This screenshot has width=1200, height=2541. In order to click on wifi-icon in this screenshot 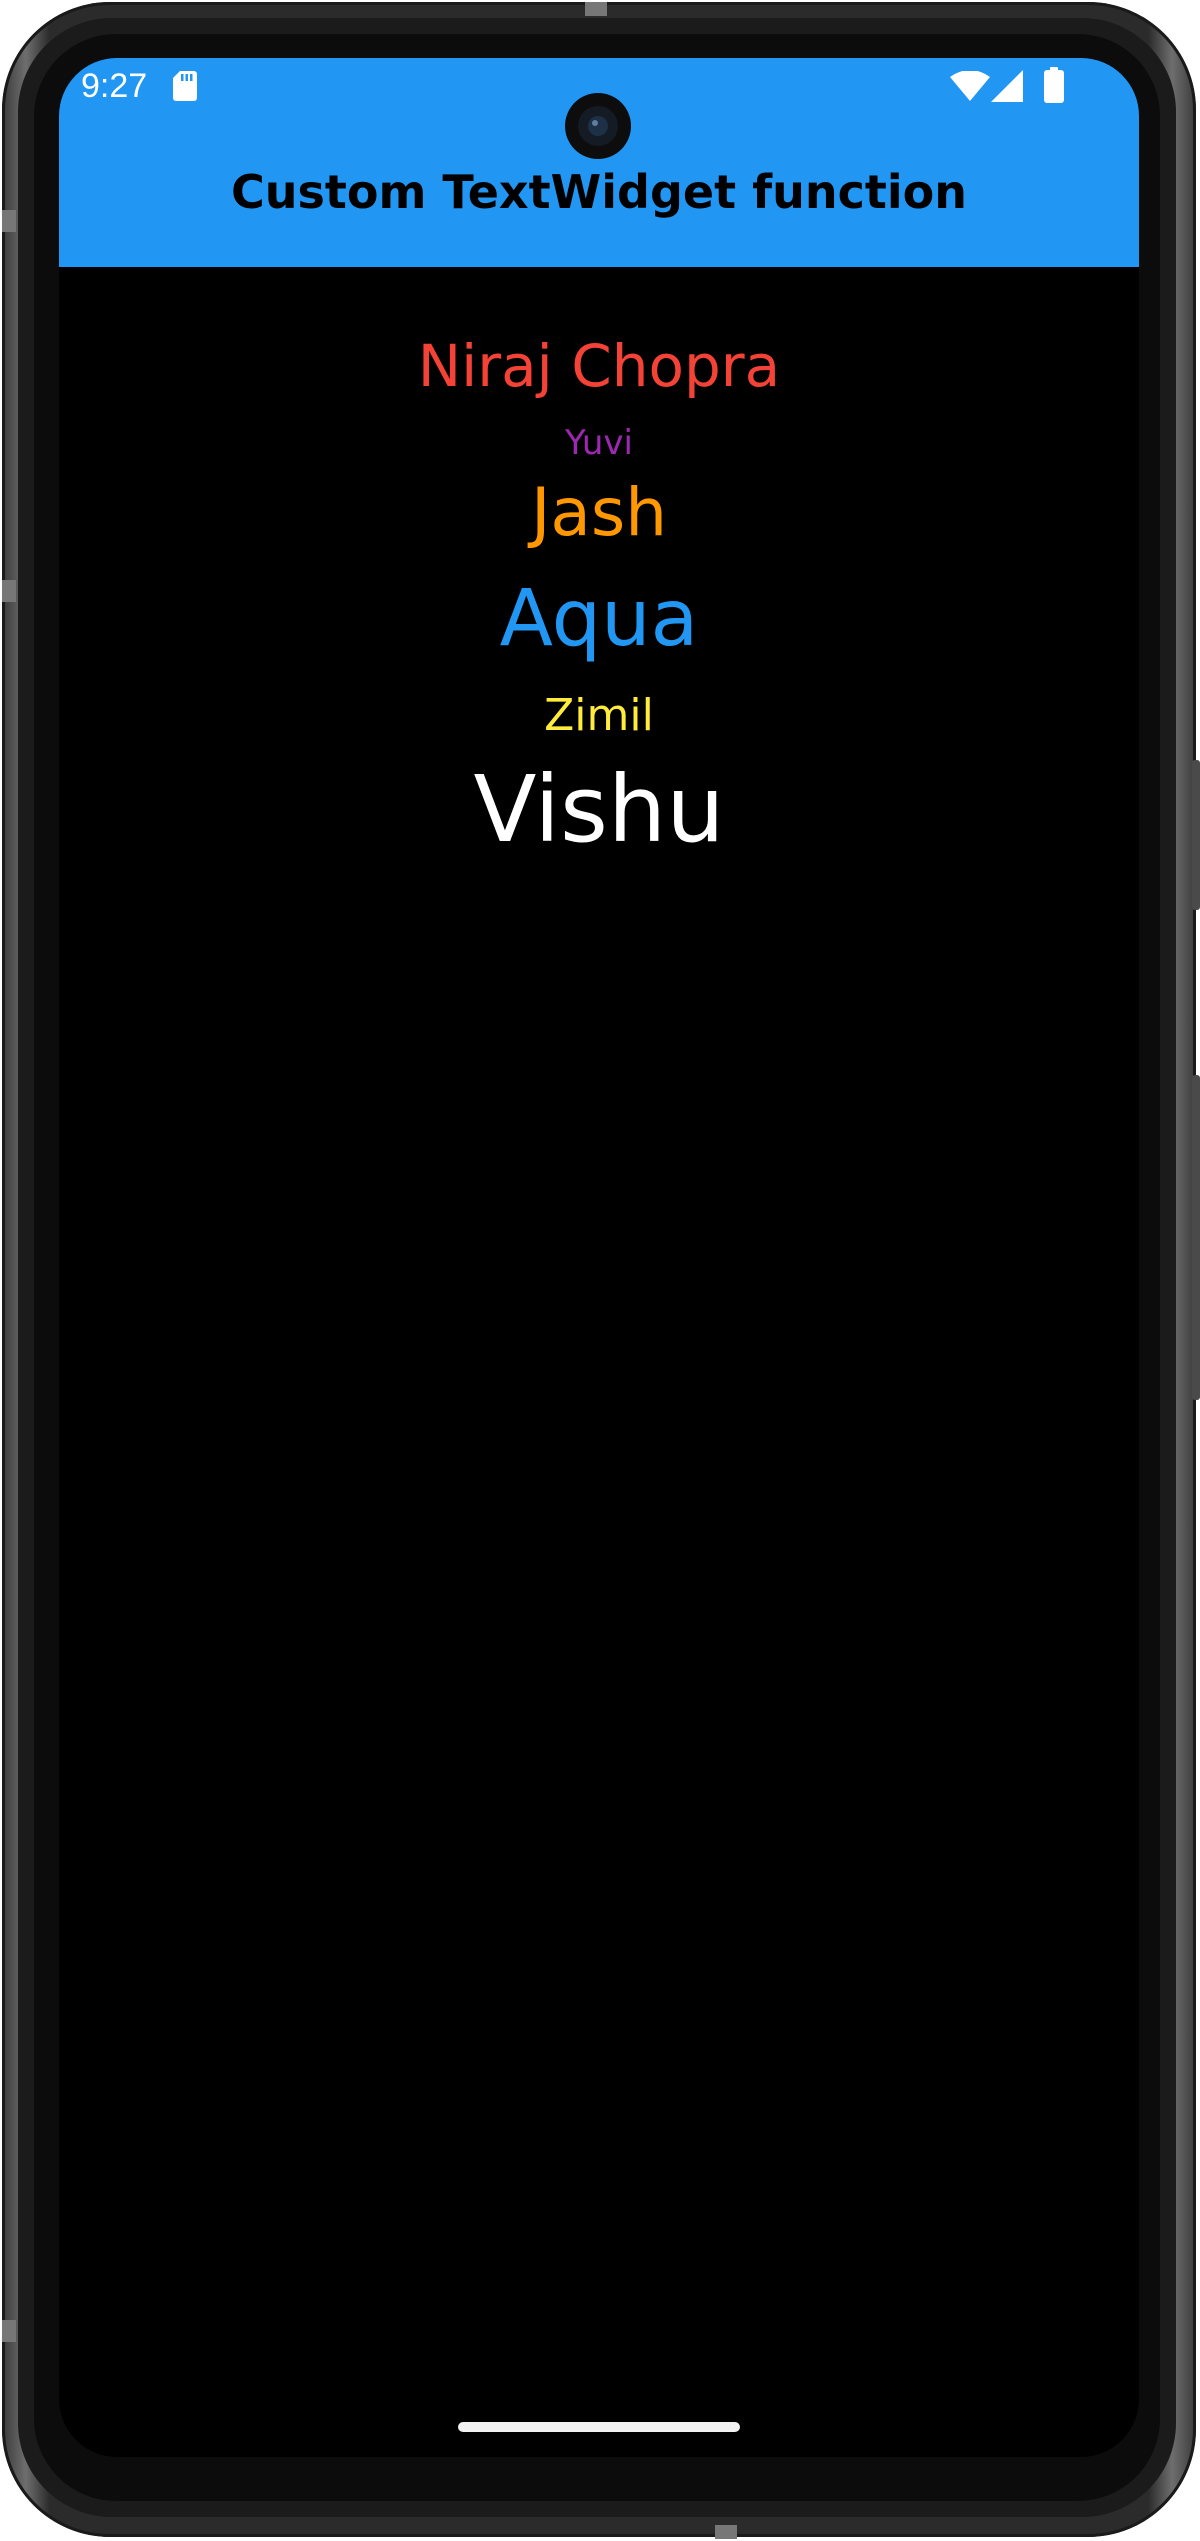, I will do `click(970, 86)`.